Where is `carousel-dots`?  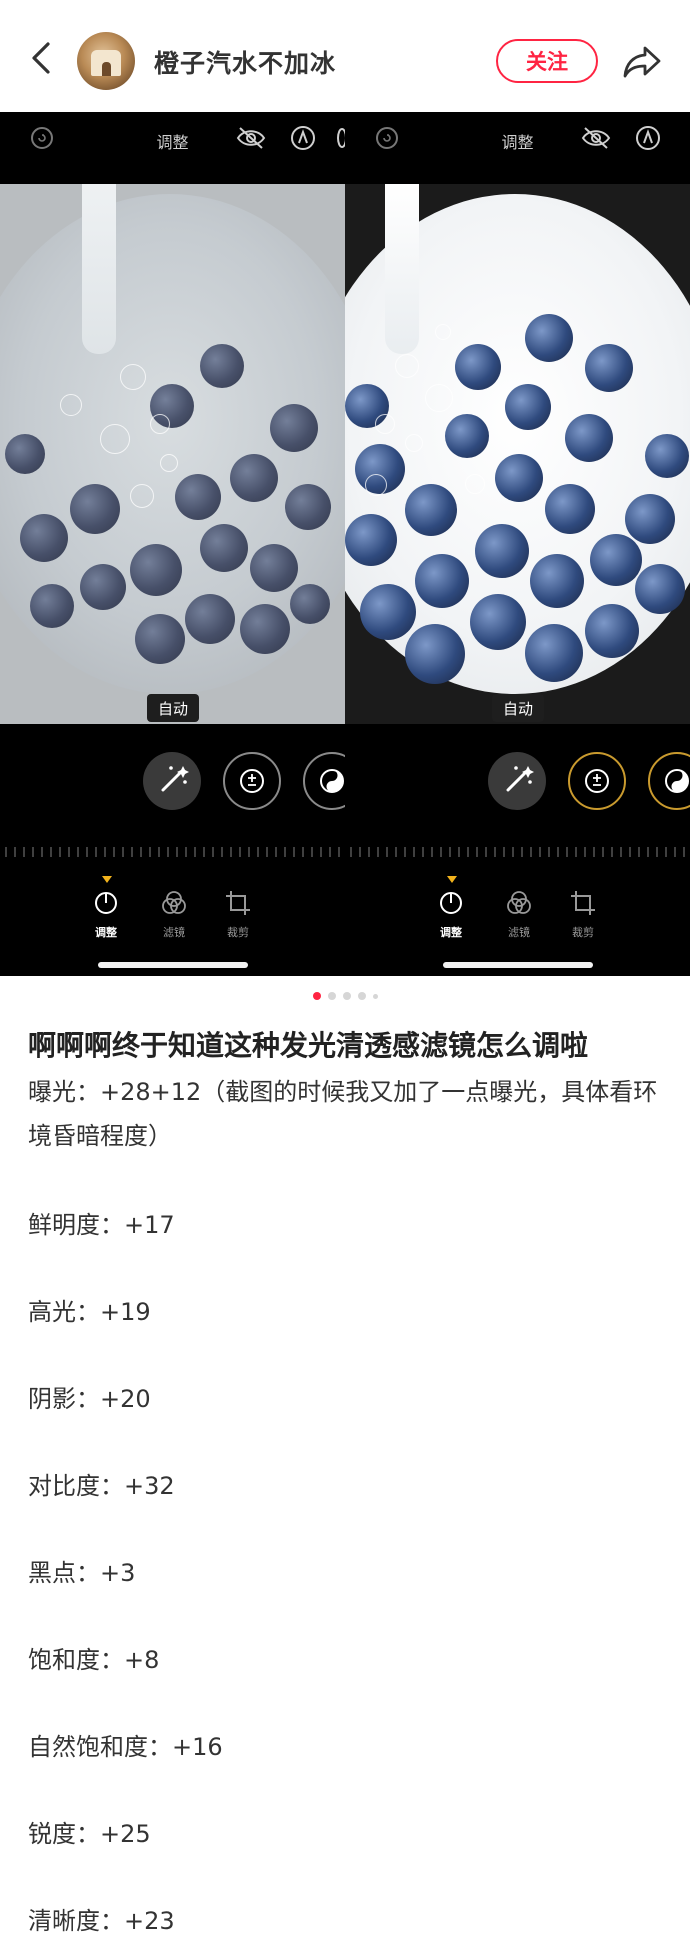 carousel-dots is located at coordinates (345, 997).